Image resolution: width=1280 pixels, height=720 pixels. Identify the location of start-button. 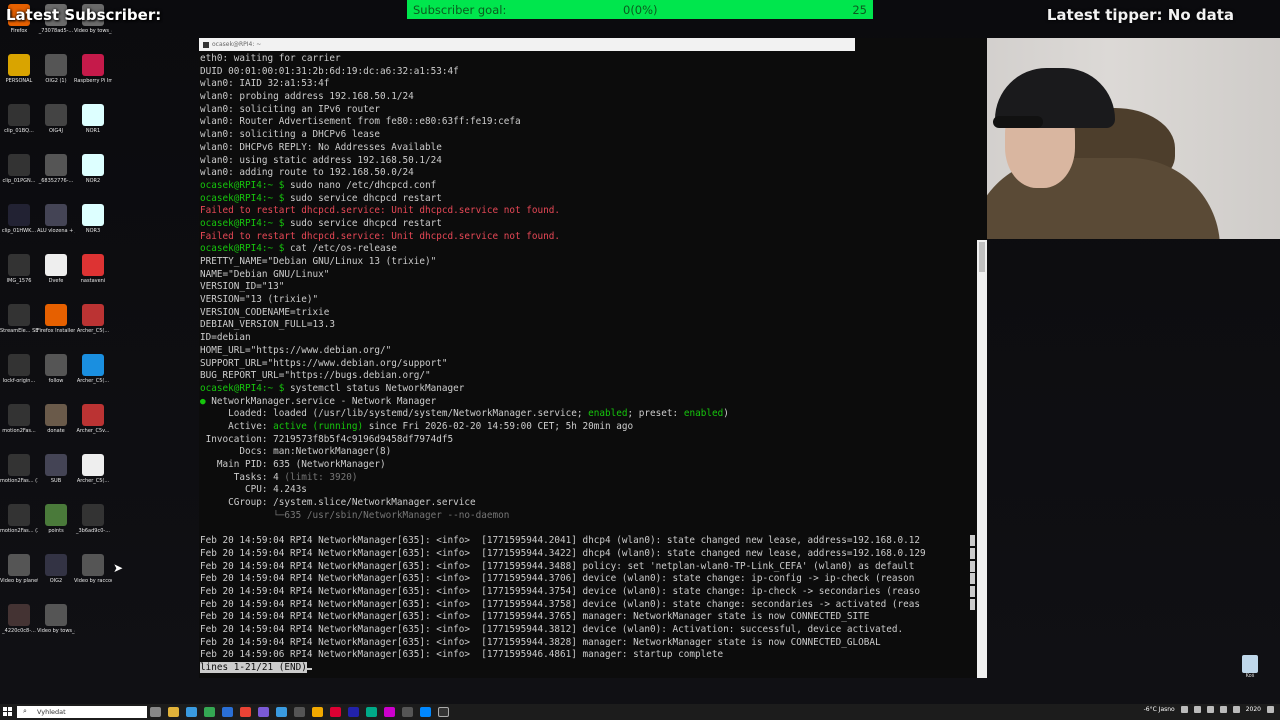
(8, 712).